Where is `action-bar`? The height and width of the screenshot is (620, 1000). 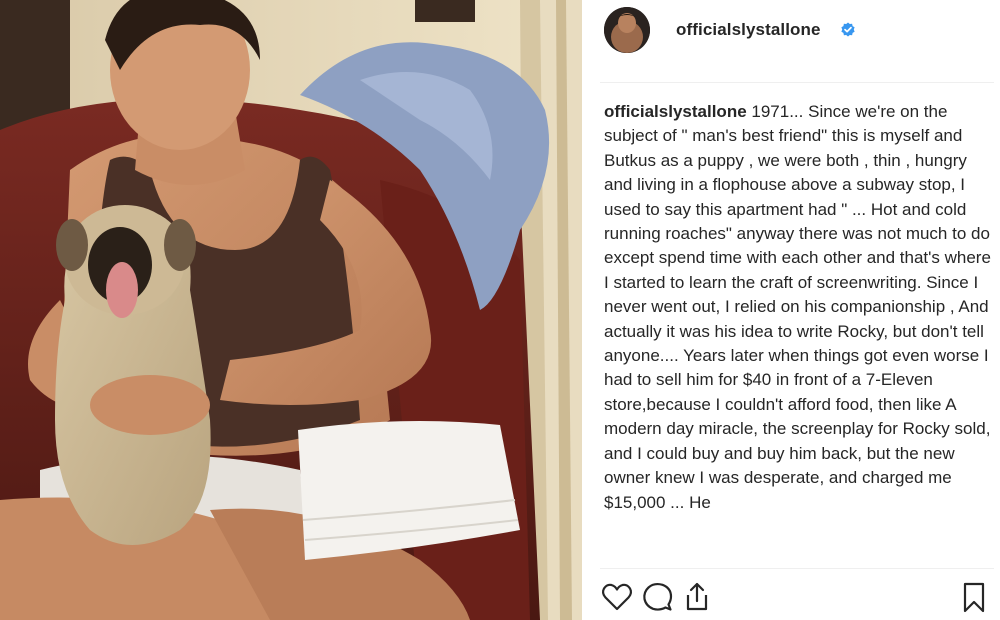
action-bar is located at coordinates (791, 598).